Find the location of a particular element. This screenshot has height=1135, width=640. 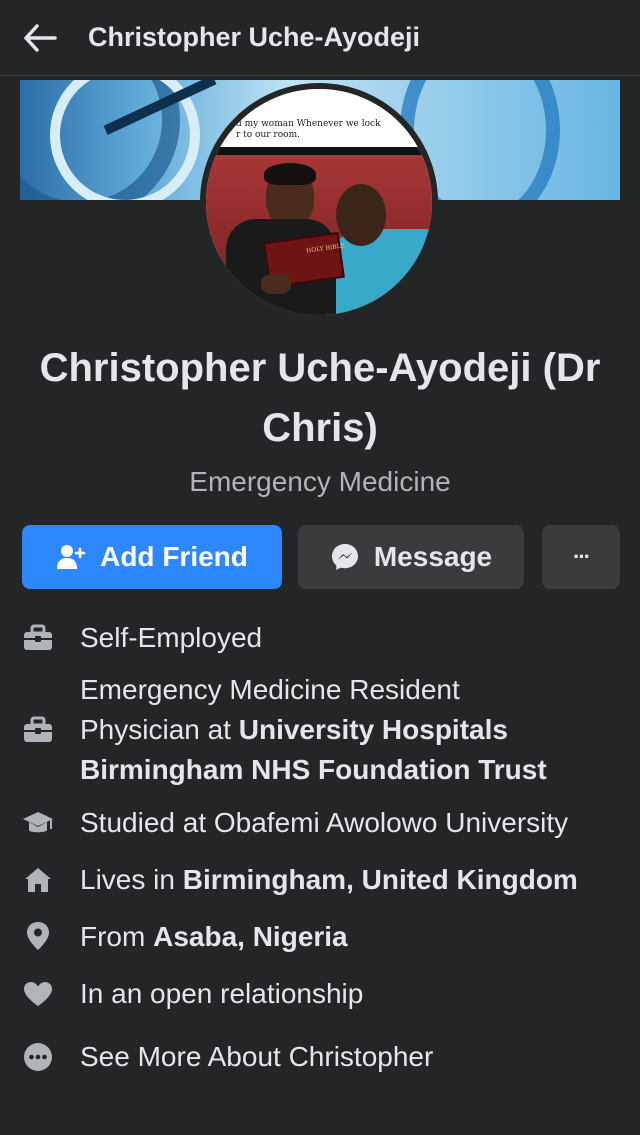

work-prefix: Physician at is located at coordinates (159, 729).